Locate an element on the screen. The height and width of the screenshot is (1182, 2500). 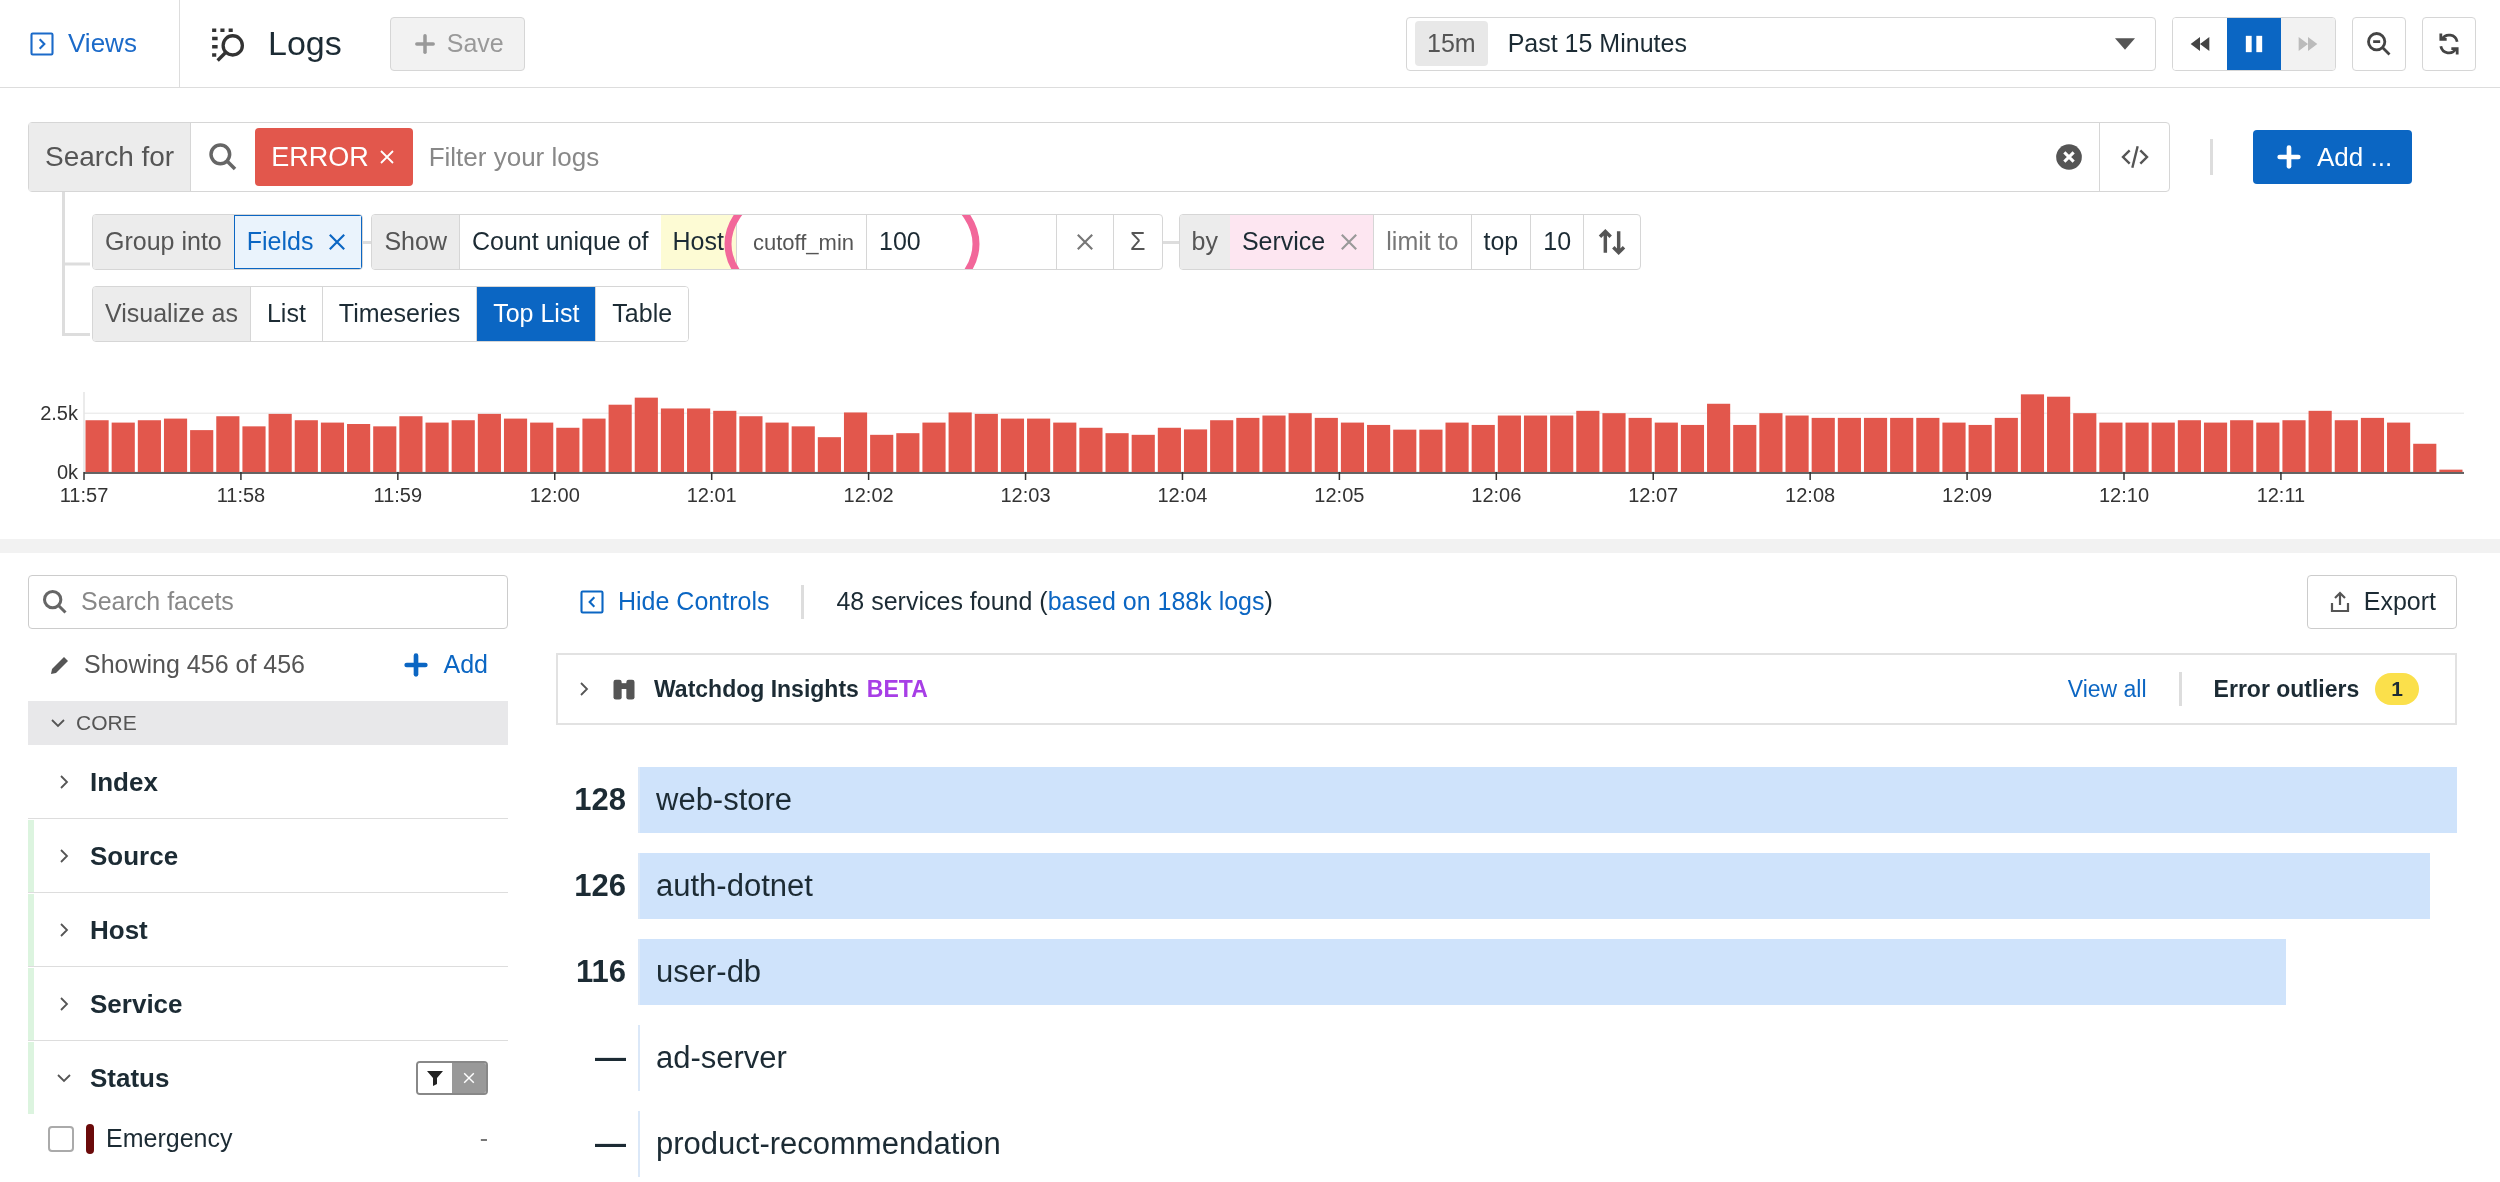
y-axis-label: 2.5k is located at coordinates (59, 413).